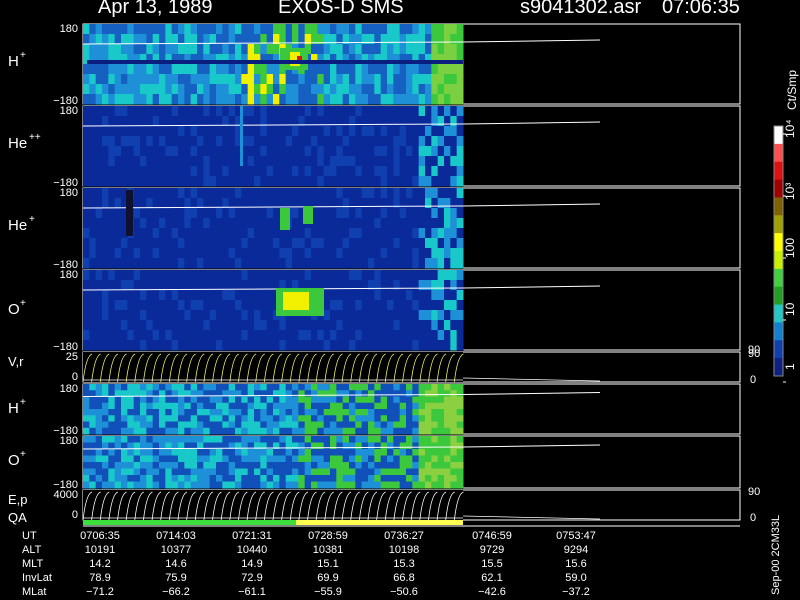 This screenshot has width=800, height=600. What do you see at coordinates (754, 492) in the screenshot?
I see `right-tick-top: 90` at bounding box center [754, 492].